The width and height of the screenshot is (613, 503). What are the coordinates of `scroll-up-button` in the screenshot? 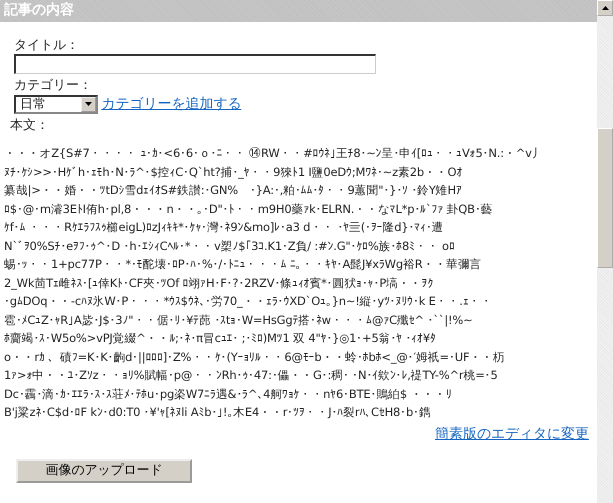 It's located at (605, 8).